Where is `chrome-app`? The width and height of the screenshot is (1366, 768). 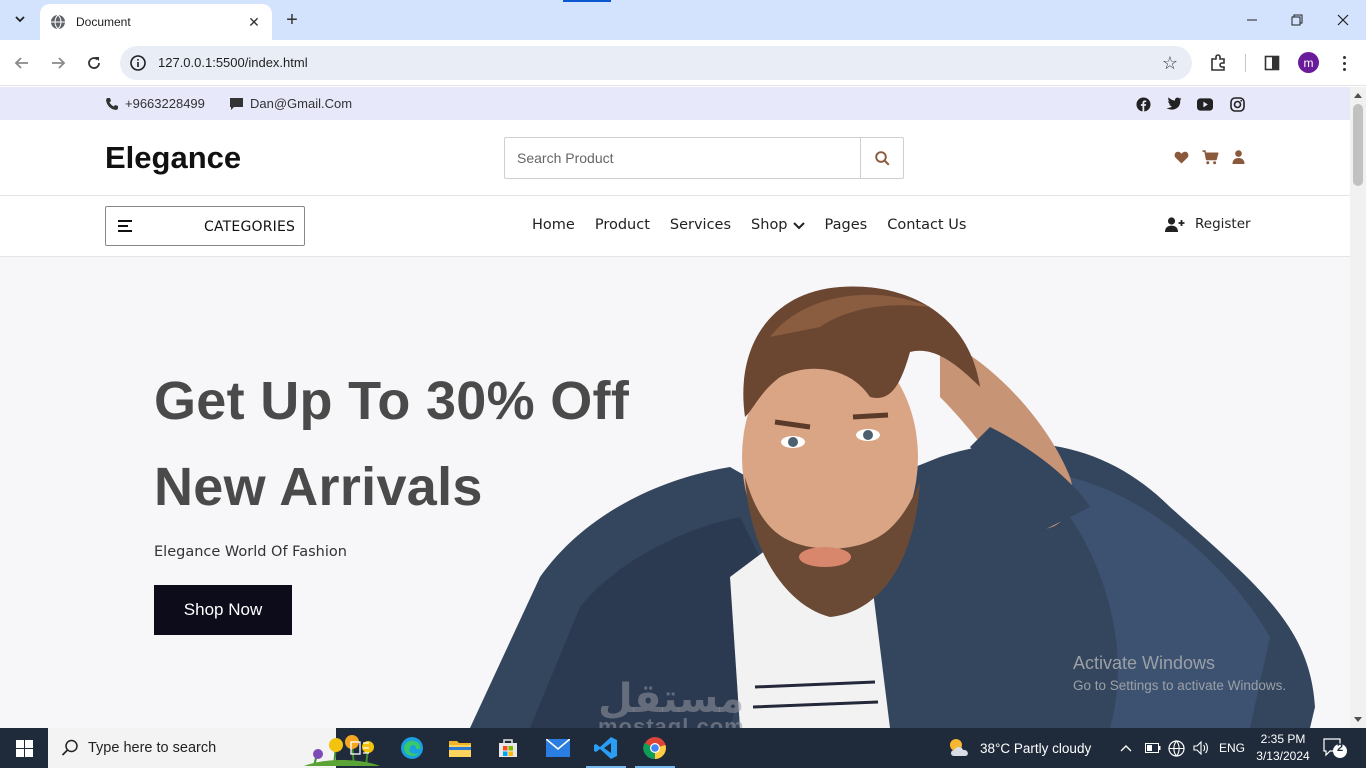
chrome-app is located at coordinates (655, 748).